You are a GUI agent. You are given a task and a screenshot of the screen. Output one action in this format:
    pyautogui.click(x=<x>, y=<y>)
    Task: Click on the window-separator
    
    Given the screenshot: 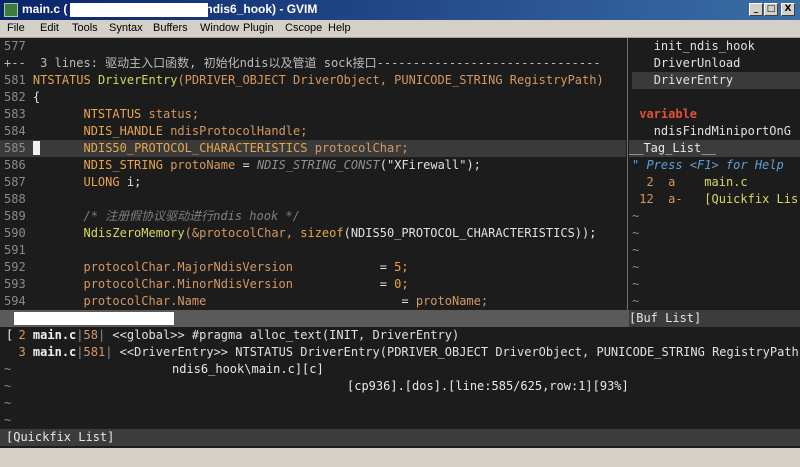 What is the action you would take?
    pyautogui.click(x=627, y=174)
    